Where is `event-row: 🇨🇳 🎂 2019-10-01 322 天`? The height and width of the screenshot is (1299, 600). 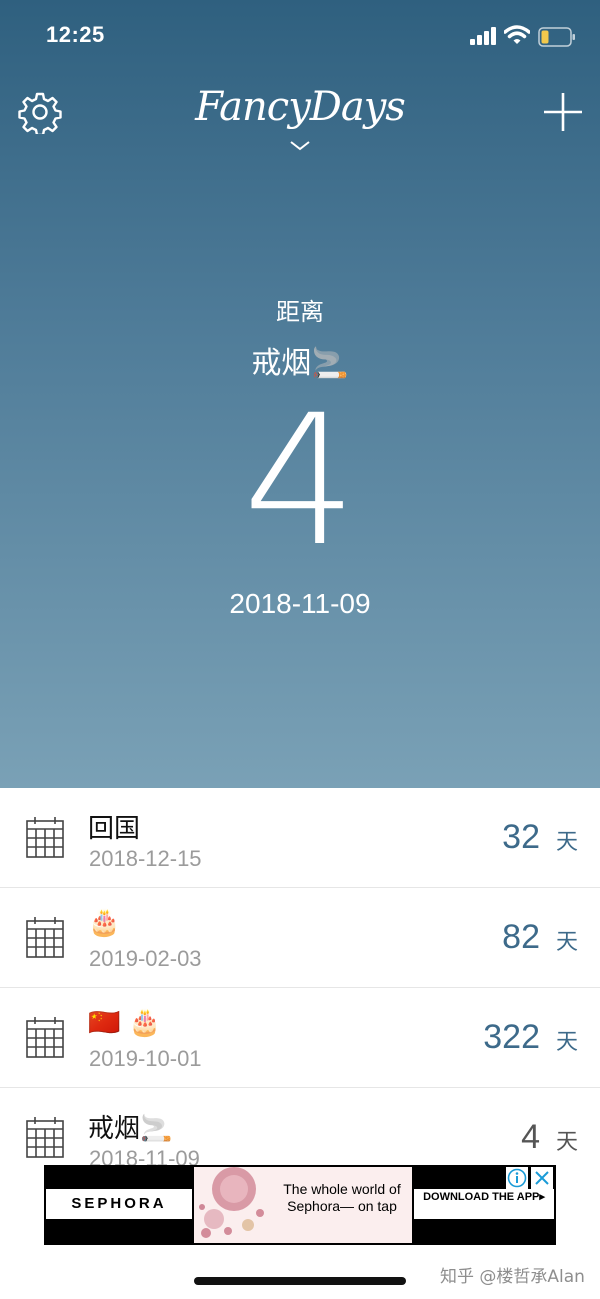
event-row: 🇨🇳 🎂 2019-10-01 322 天 is located at coordinates (300, 1038).